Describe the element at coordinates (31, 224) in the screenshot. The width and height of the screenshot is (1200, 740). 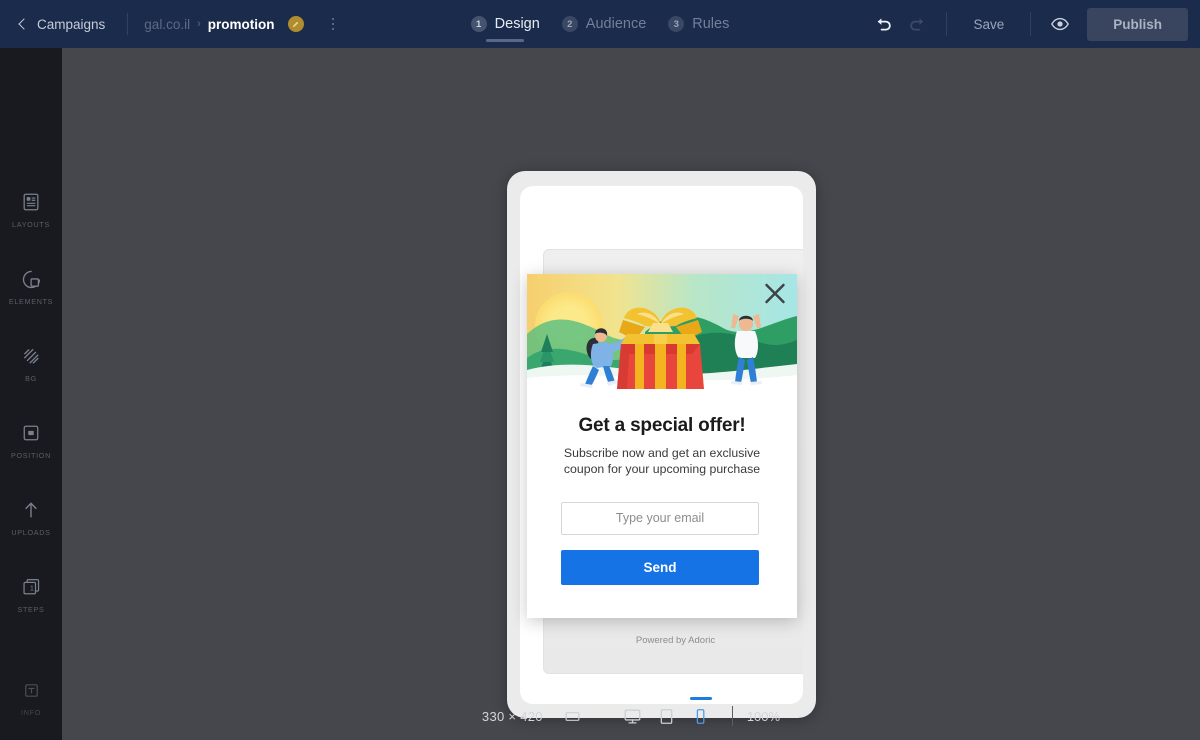
I see `sidebar-item-label: LAYOUTS` at that location.